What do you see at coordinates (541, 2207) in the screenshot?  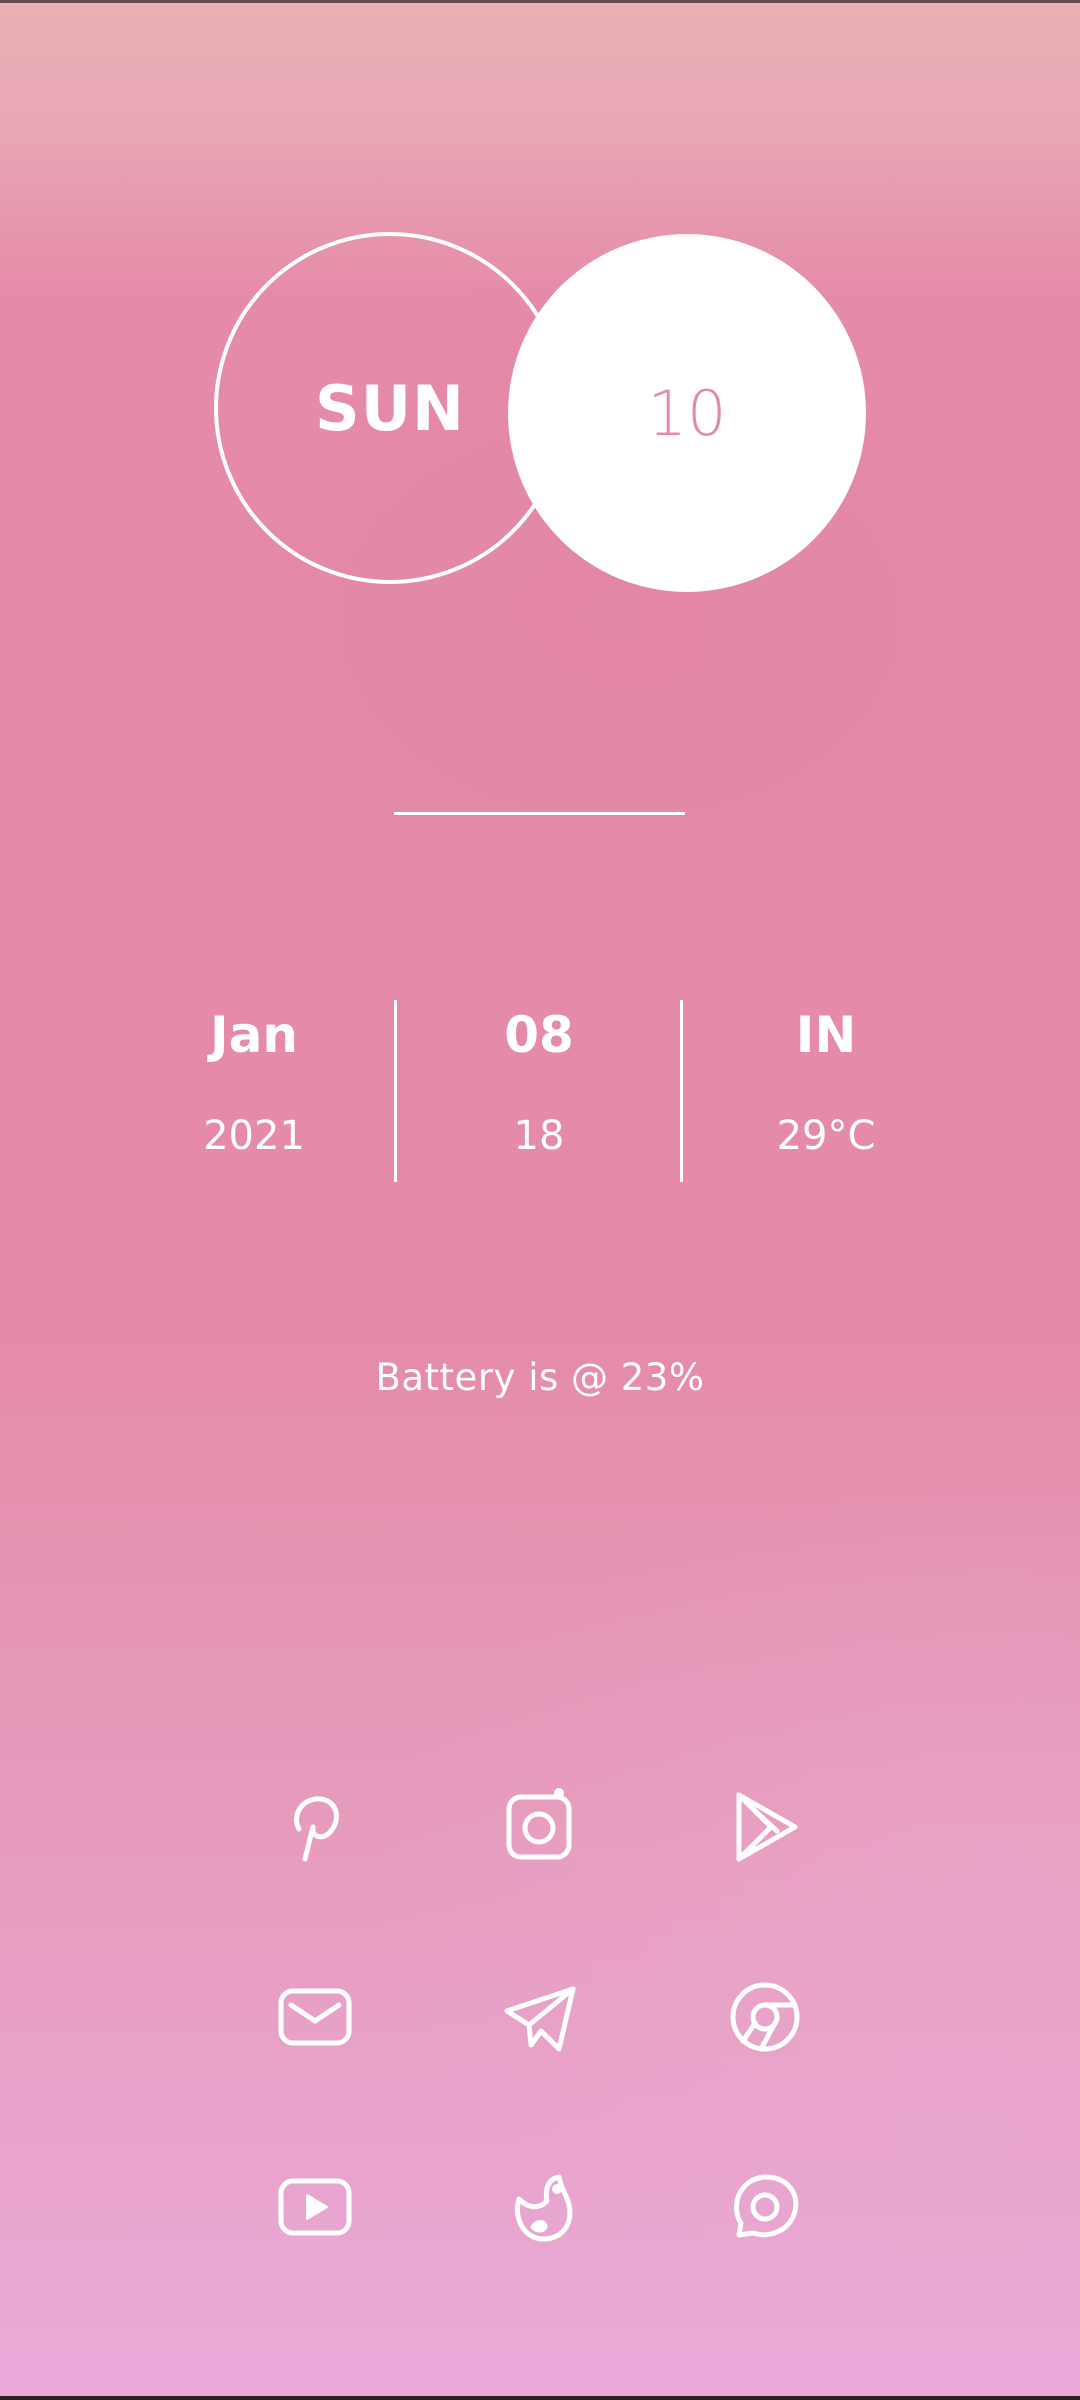 I see `bird-icon` at bounding box center [541, 2207].